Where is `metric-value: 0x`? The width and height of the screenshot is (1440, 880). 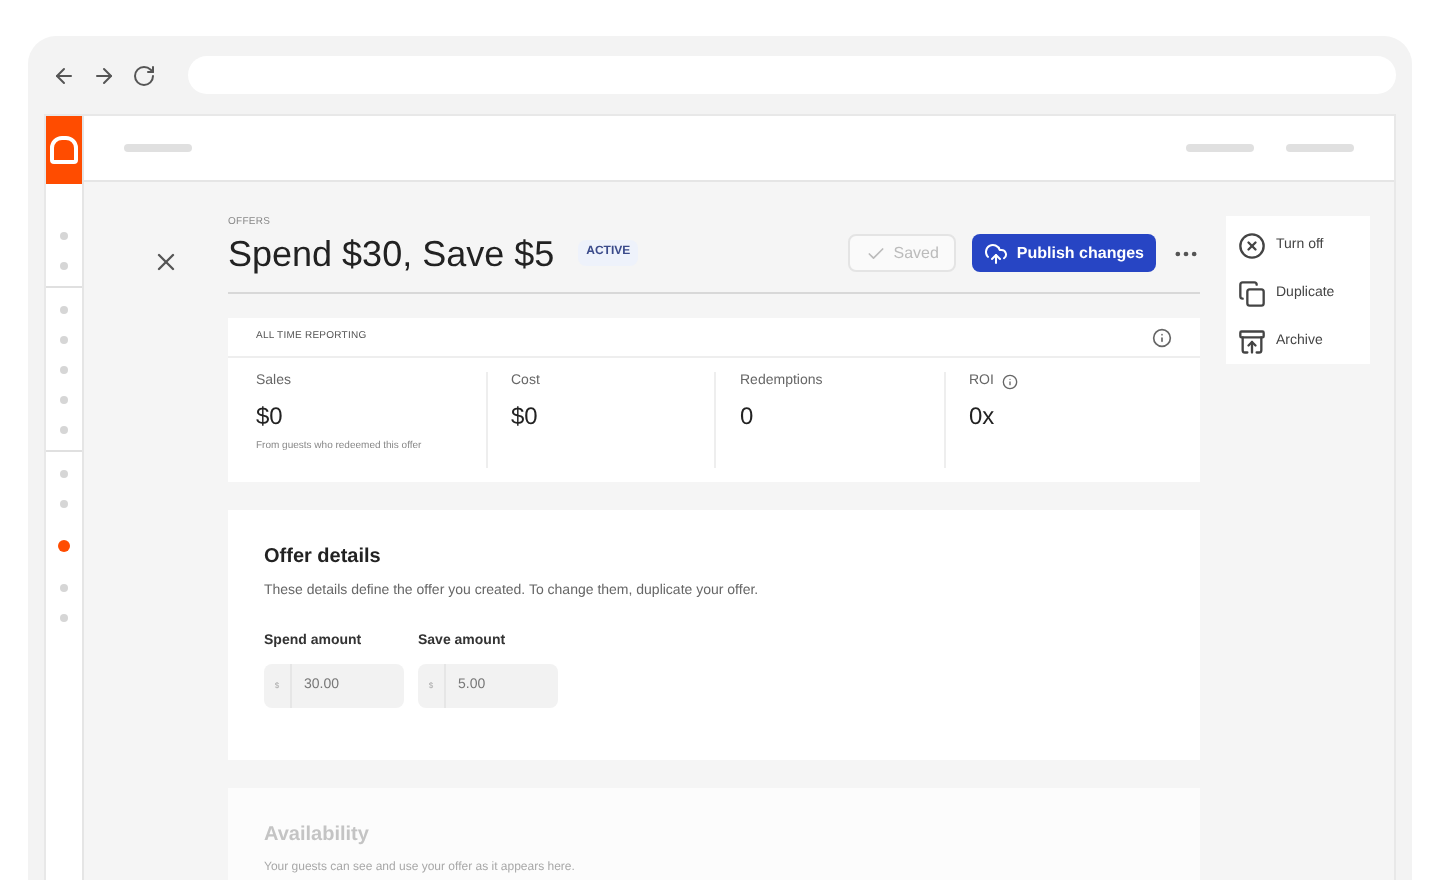
metric-value: 0x is located at coordinates (983, 416).